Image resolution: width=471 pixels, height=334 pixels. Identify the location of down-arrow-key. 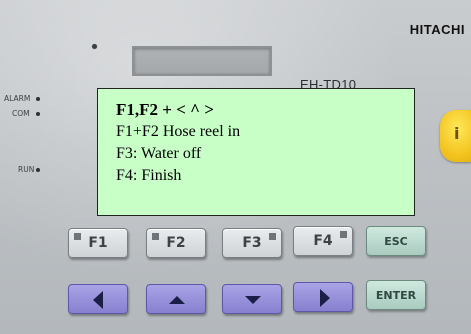
(252, 299).